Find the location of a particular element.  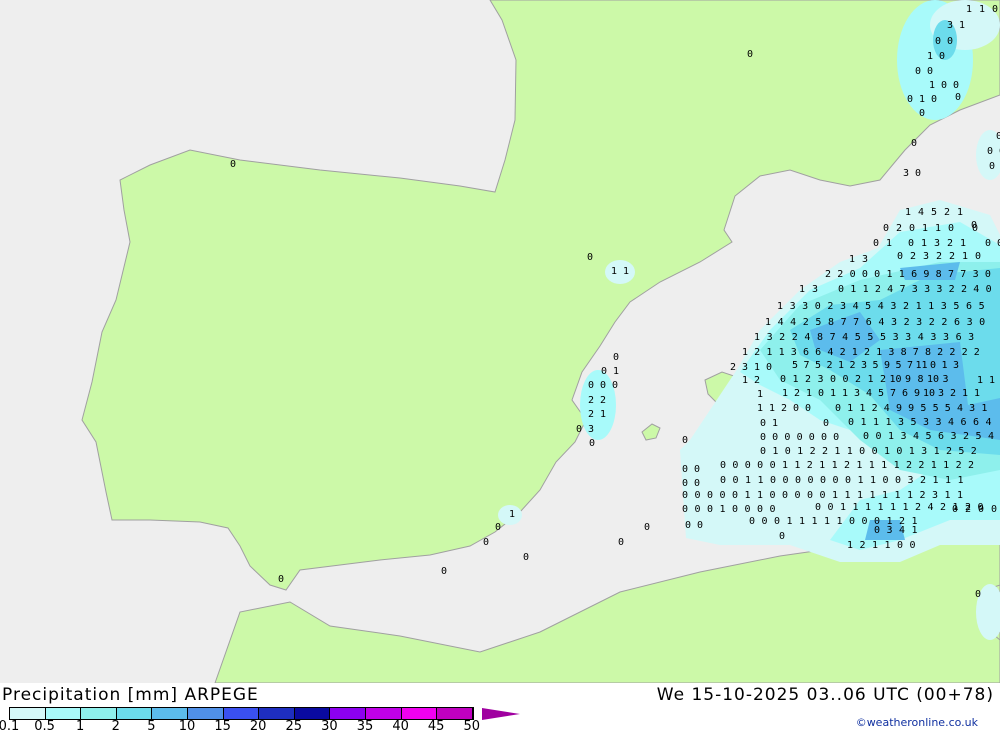

color-scale-tick: 2 is located at coordinates (115, 726).